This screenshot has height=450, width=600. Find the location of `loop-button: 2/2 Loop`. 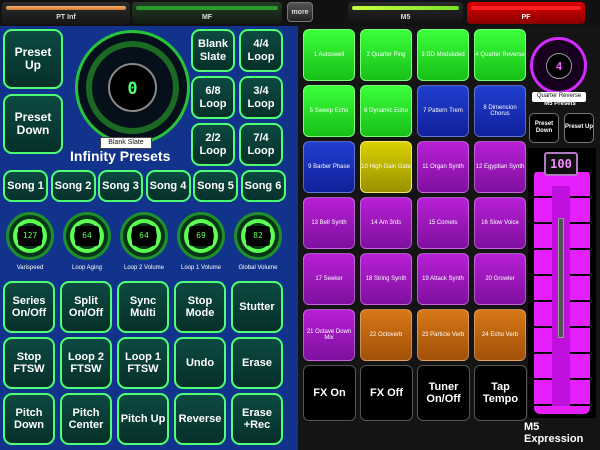

loop-button: 2/2 Loop is located at coordinates (213, 144).